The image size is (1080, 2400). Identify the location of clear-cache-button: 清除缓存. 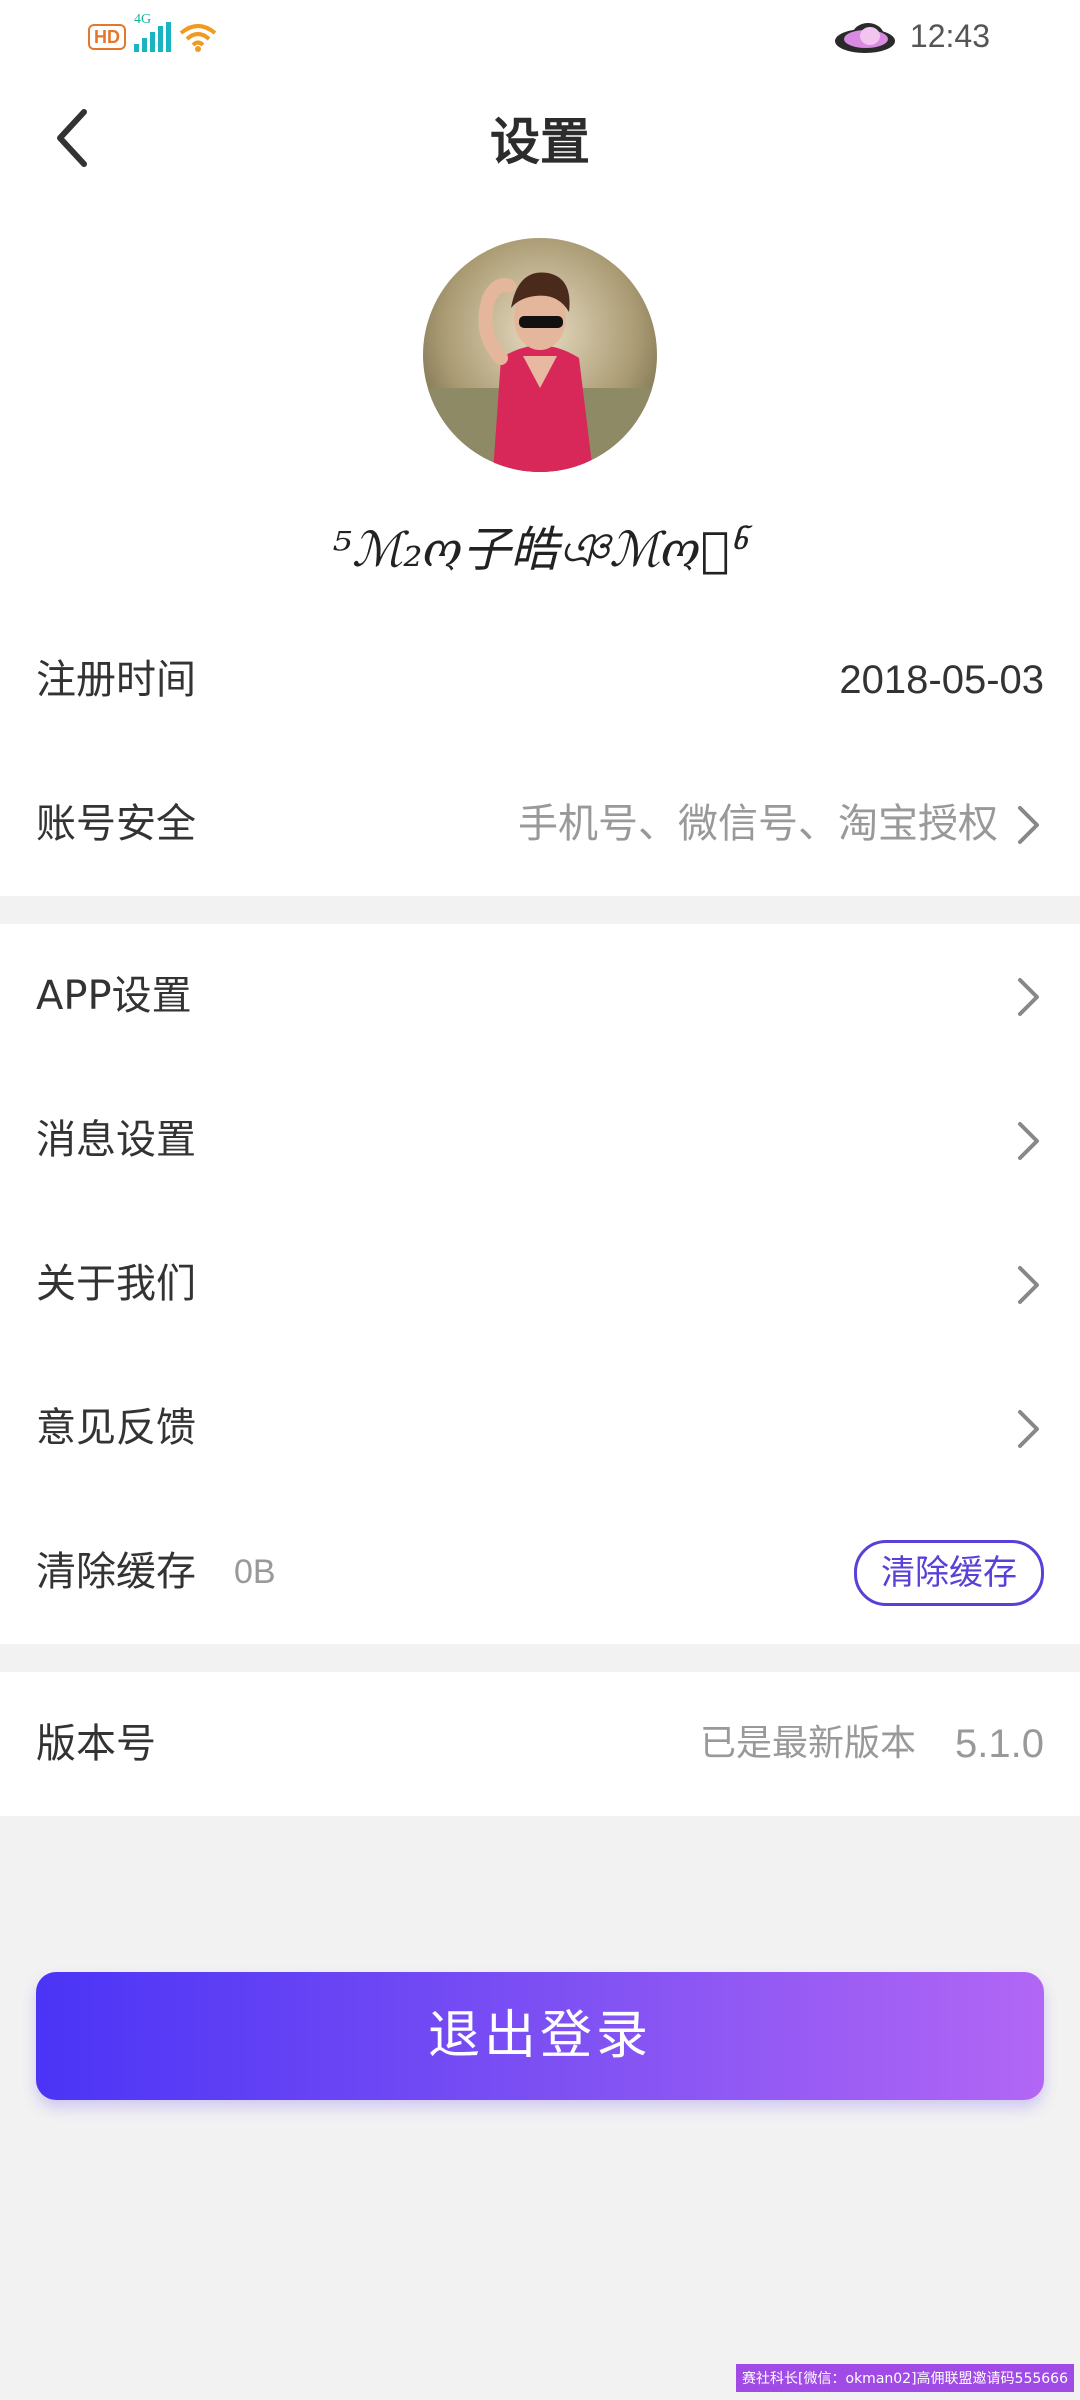
(949, 1573).